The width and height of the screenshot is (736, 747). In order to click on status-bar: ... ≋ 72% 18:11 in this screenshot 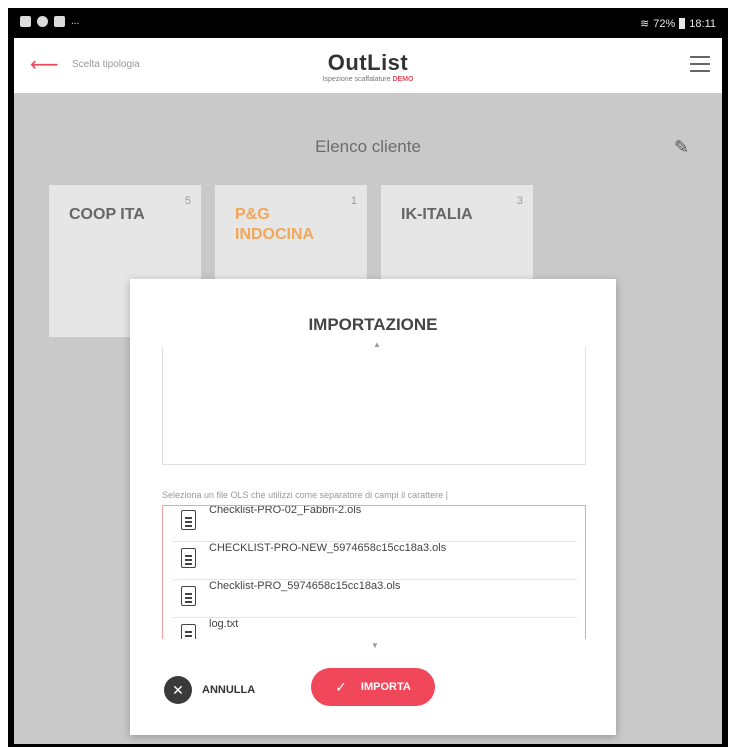, I will do `click(368, 23)`.